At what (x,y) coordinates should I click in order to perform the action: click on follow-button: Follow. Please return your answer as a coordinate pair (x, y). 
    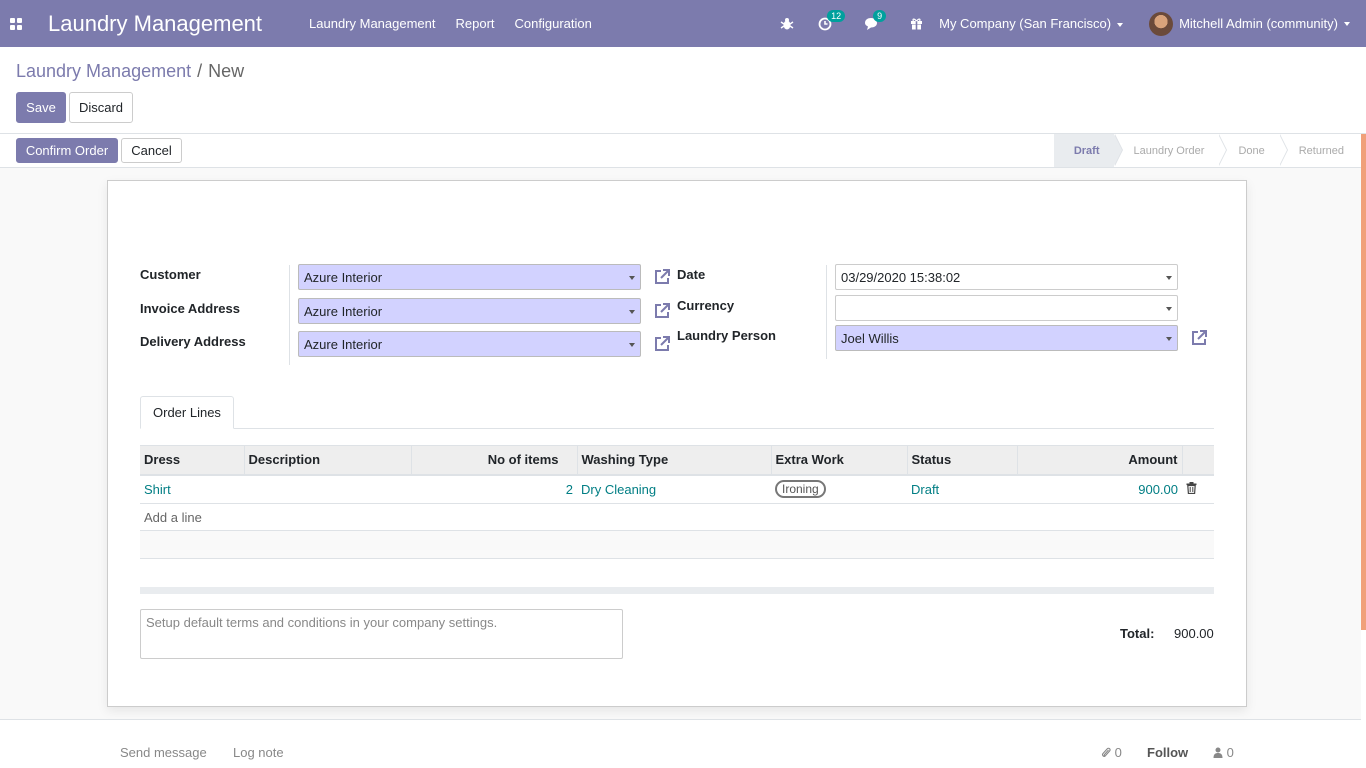
    Looking at the image, I should click on (1167, 752).